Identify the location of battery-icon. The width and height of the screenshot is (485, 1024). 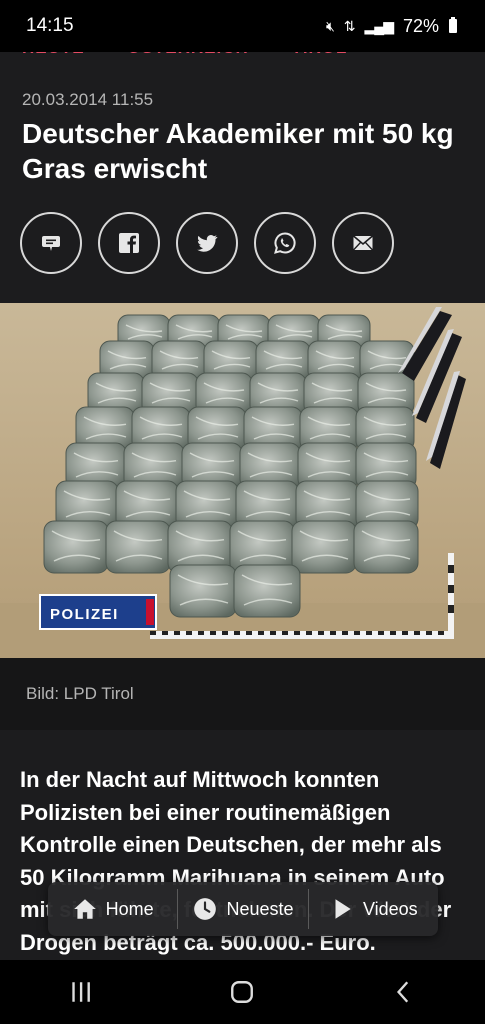
(453, 25).